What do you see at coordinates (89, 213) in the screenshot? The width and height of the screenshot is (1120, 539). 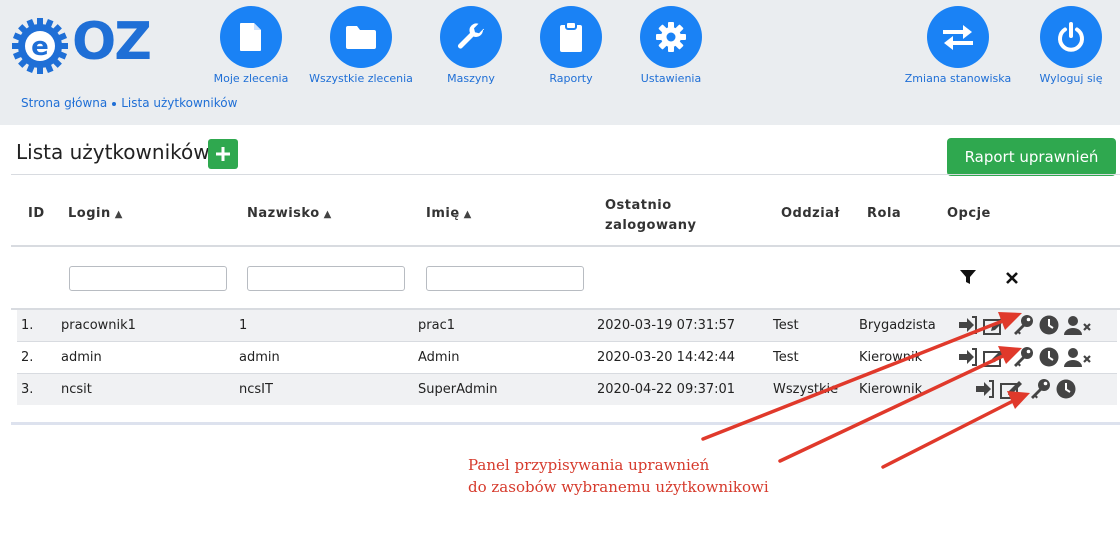 I see `header-login-label: Login` at bounding box center [89, 213].